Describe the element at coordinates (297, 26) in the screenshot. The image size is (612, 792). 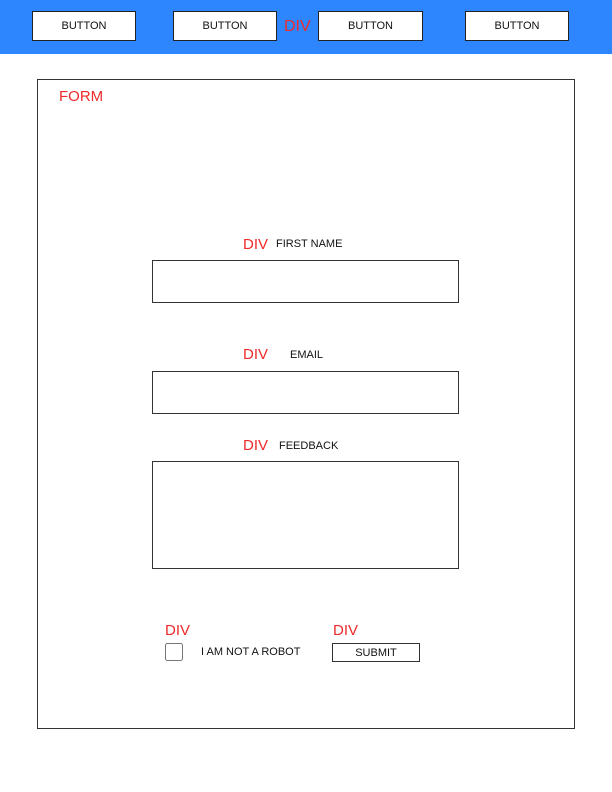
I see `nav-div-label: DIV` at that location.